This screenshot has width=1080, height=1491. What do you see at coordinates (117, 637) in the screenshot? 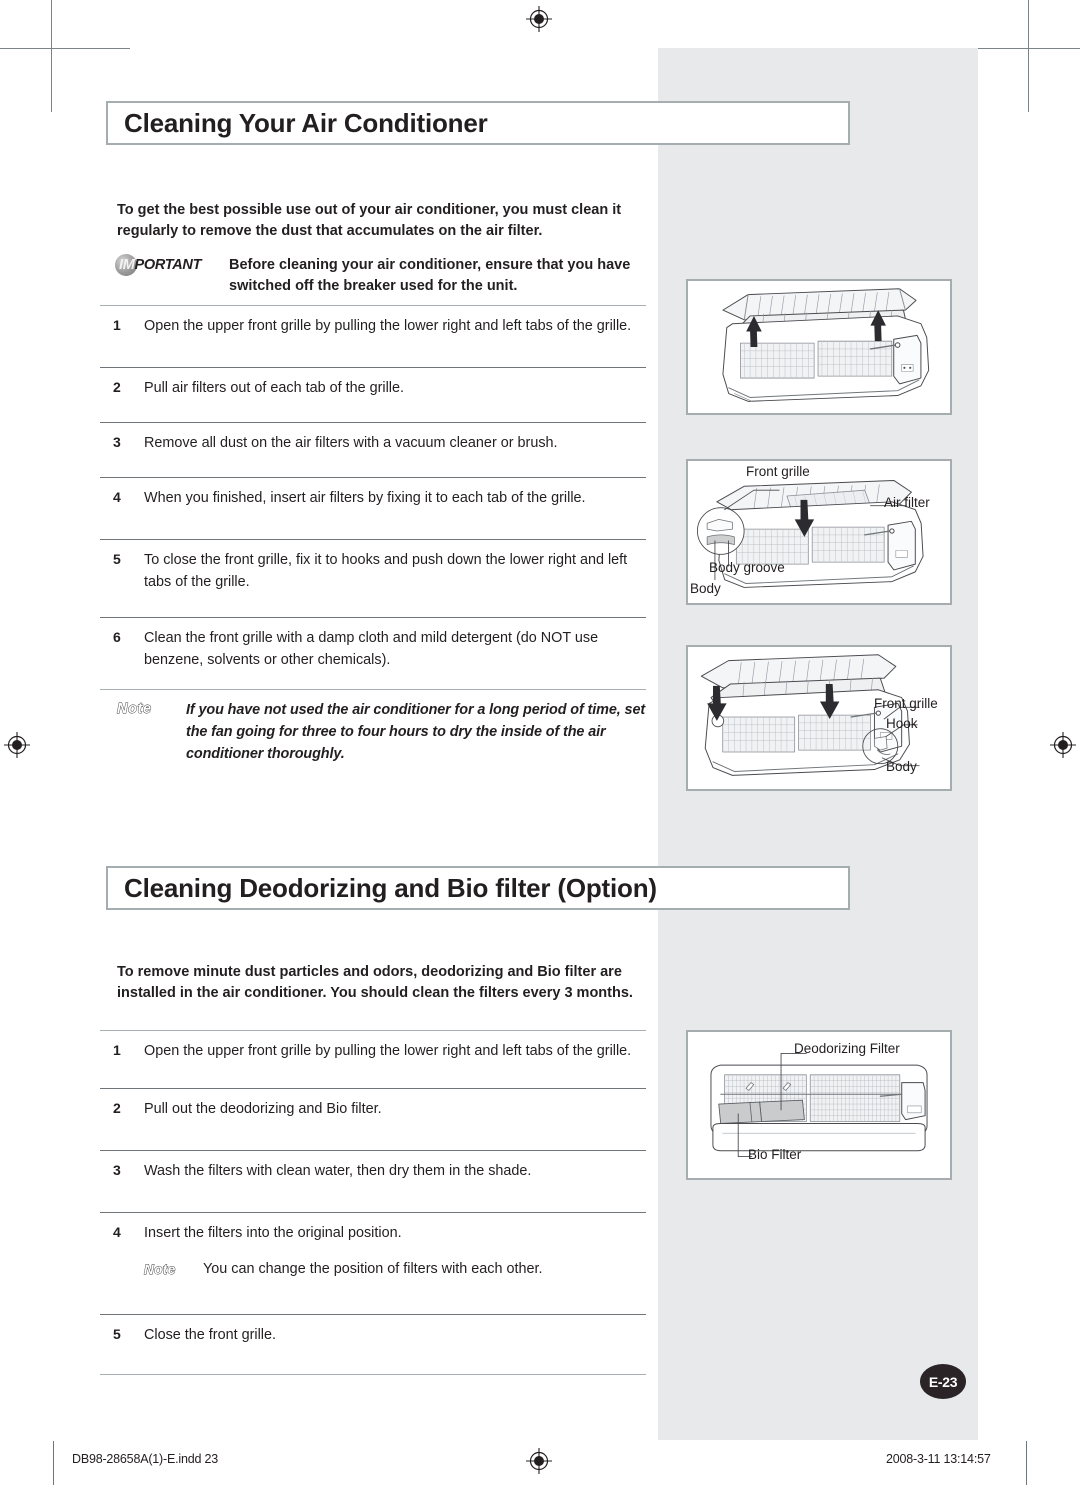
I see `step-number: 6` at bounding box center [117, 637].